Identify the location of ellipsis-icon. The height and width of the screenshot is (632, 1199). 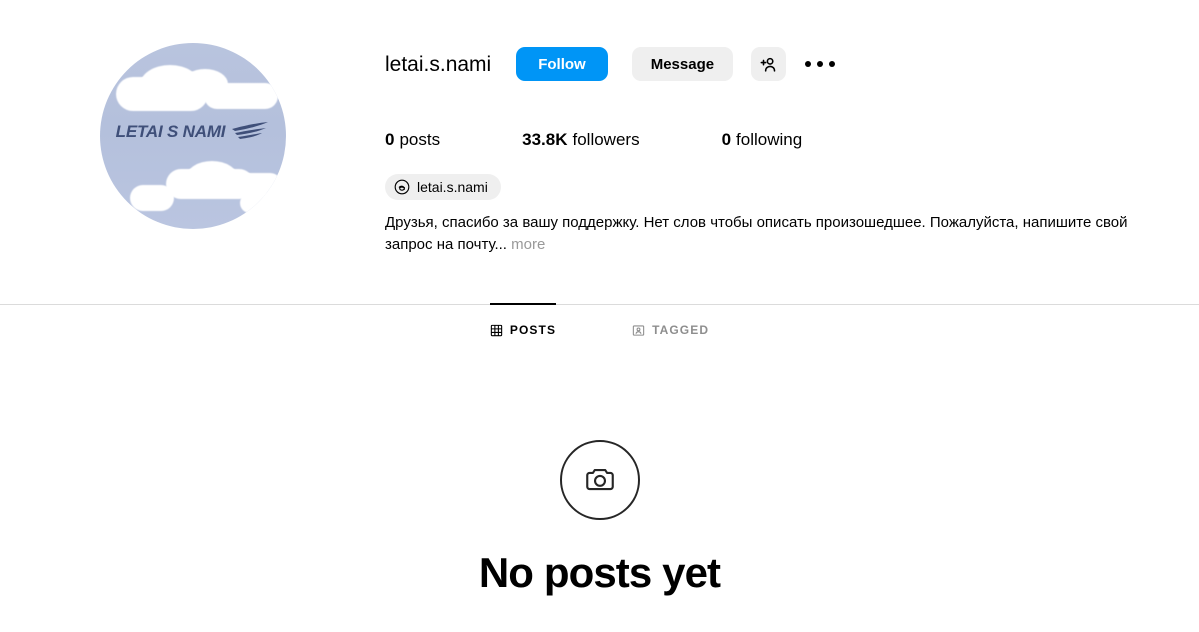
(820, 64).